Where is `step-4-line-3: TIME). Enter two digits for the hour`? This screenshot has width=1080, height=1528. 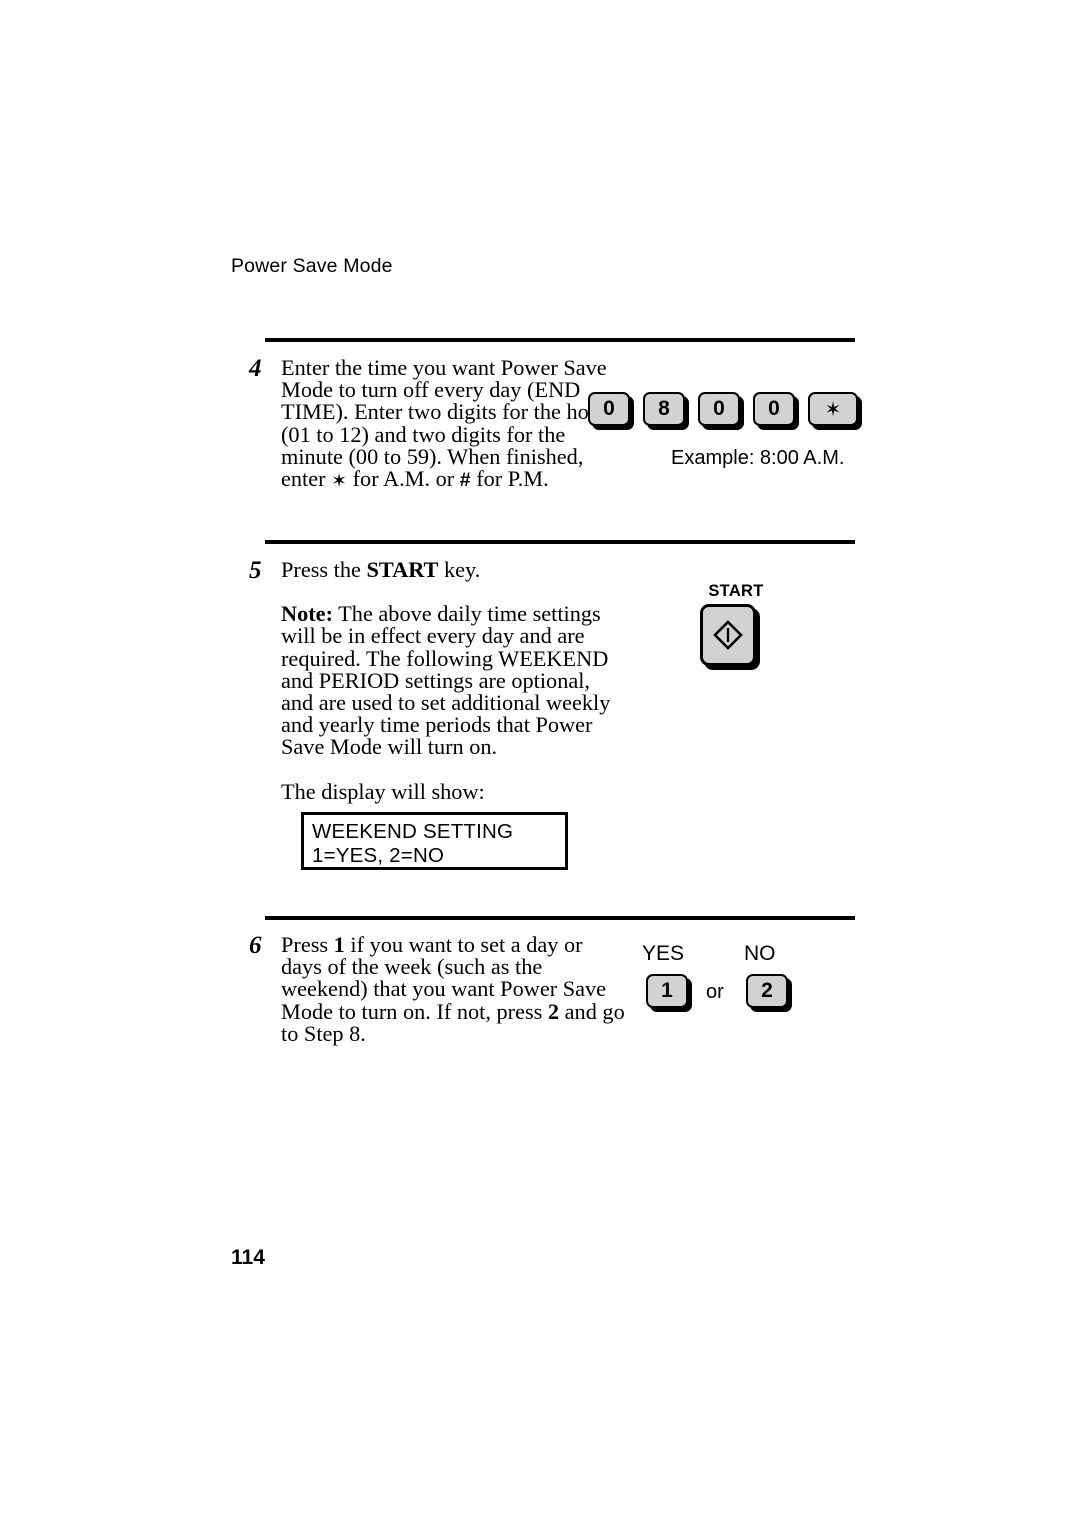
step-4-line-3: TIME). Enter two digits for the hour is located at coordinates (444, 412).